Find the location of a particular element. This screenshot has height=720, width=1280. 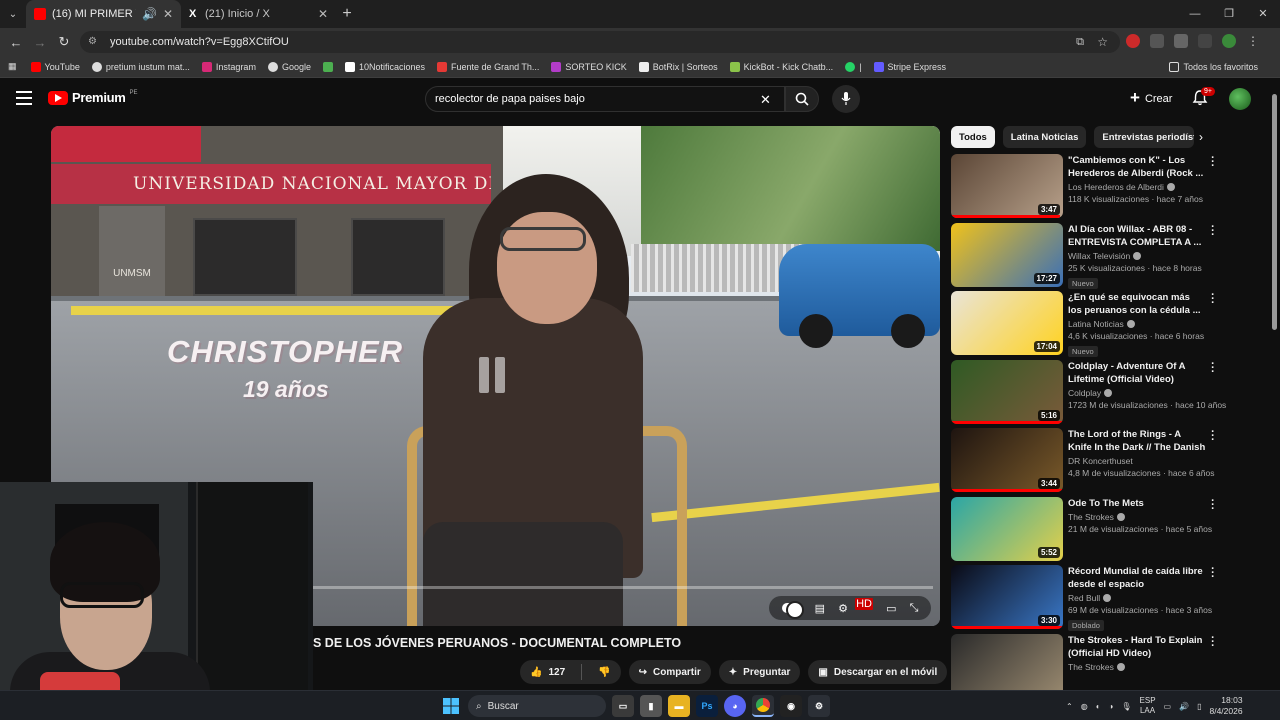

minimize-icon: — is located at coordinates (1195, 14).